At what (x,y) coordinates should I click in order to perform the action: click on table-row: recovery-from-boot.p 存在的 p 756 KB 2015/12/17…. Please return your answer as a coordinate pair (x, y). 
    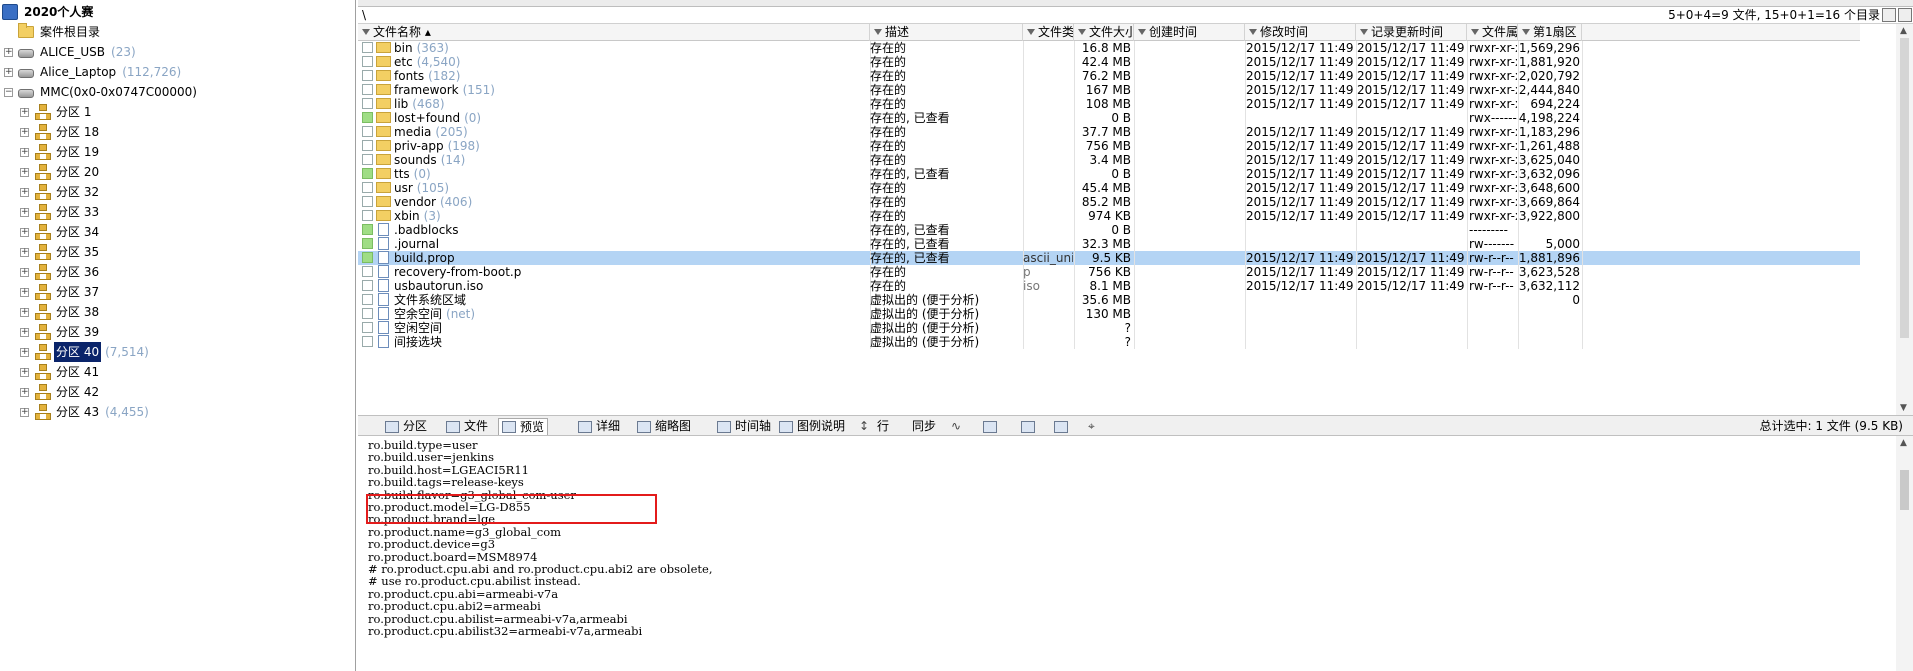
    Looking at the image, I should click on (1109, 272).